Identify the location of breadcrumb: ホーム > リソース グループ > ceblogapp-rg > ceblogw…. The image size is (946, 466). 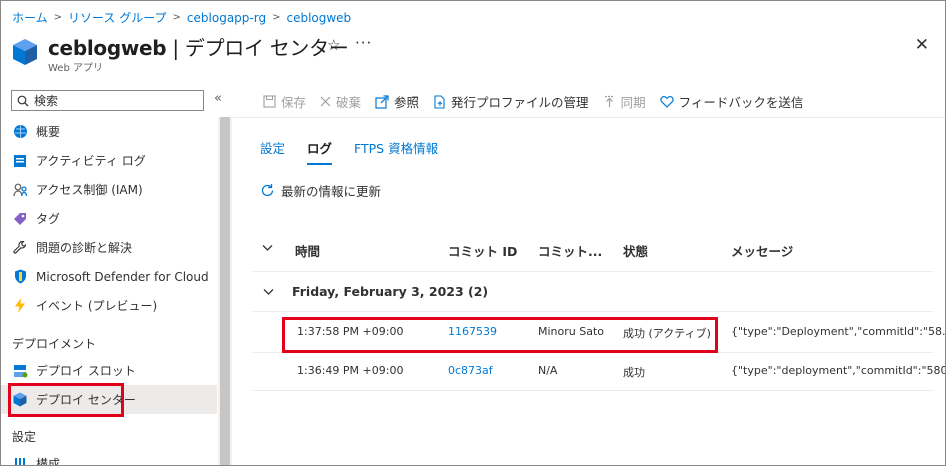
(181, 17).